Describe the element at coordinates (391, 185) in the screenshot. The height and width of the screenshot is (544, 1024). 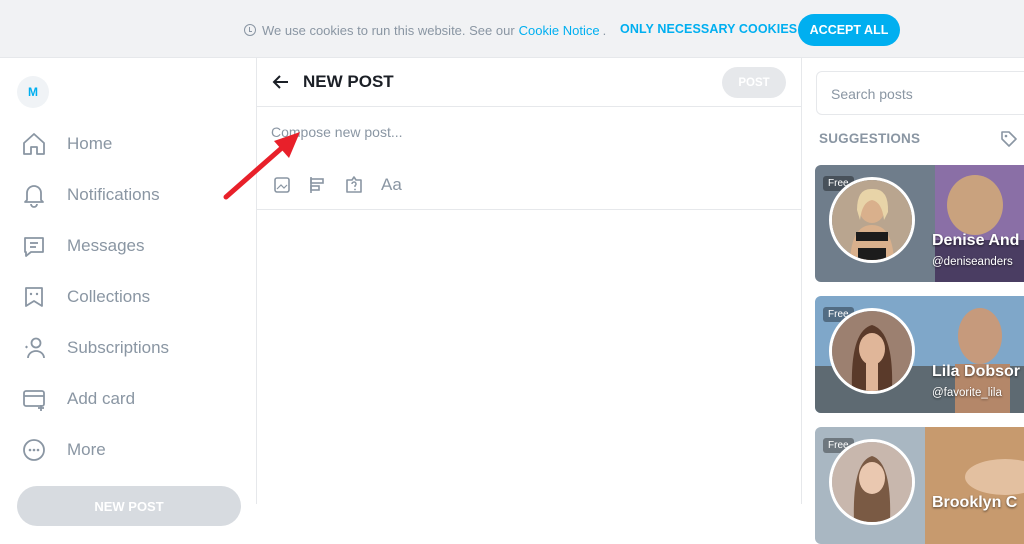
I see `text-format-icon: Aa` at that location.